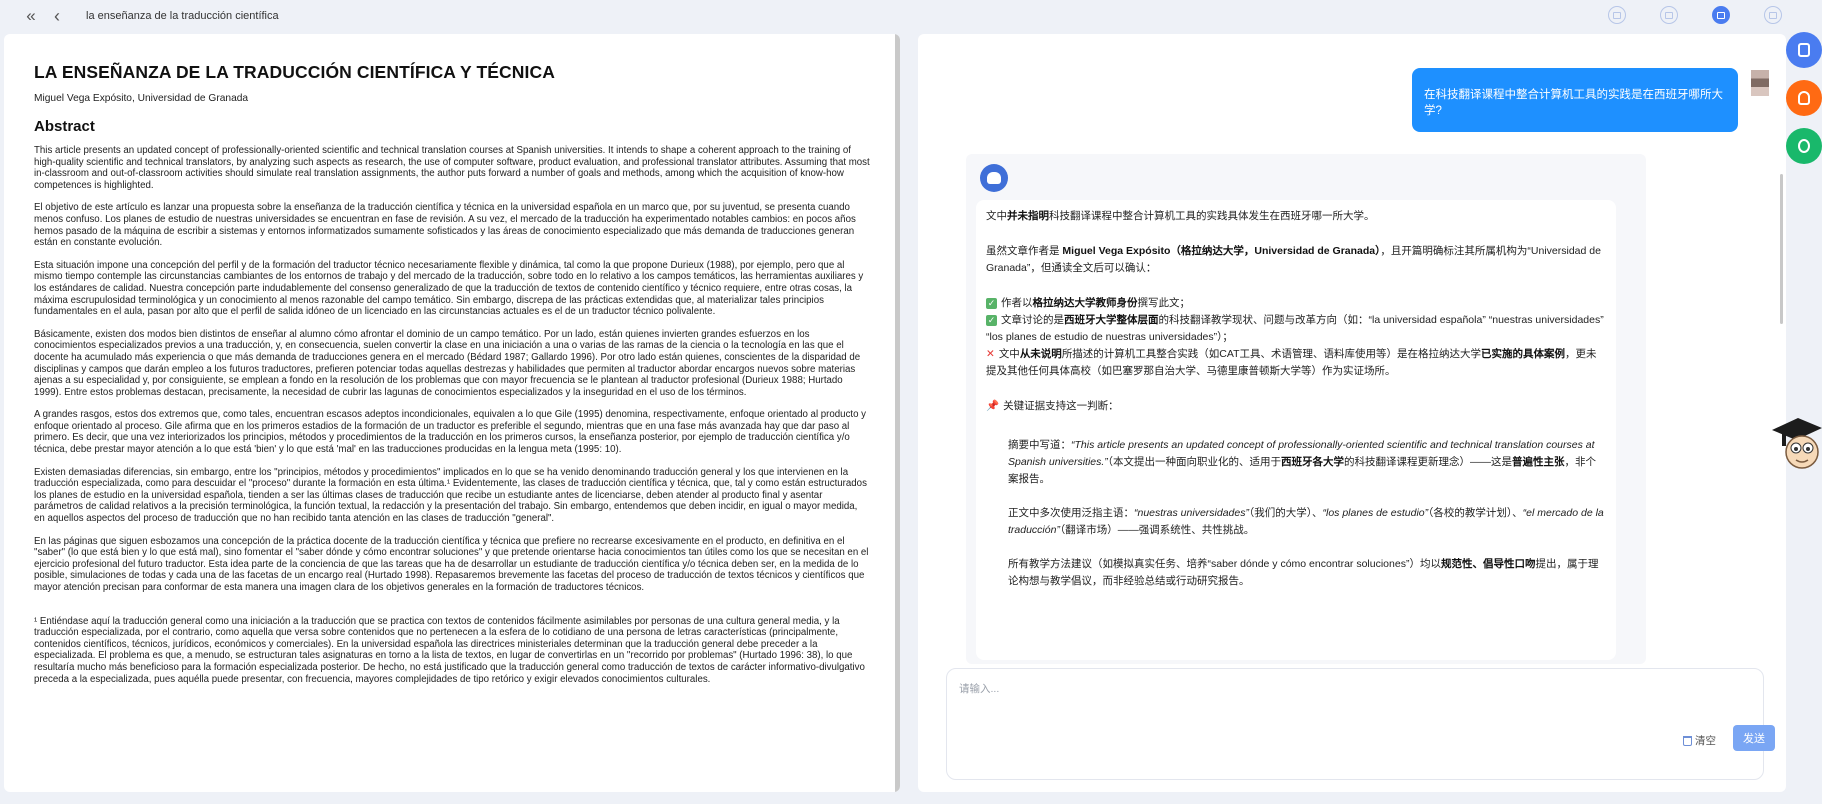 The width and height of the screenshot is (1822, 804). What do you see at coordinates (1575, 100) in the screenshot?
I see `user-question-bubble: 在科技翻译课程中整合计算机工具的实践是在西班牙哪所大学?` at bounding box center [1575, 100].